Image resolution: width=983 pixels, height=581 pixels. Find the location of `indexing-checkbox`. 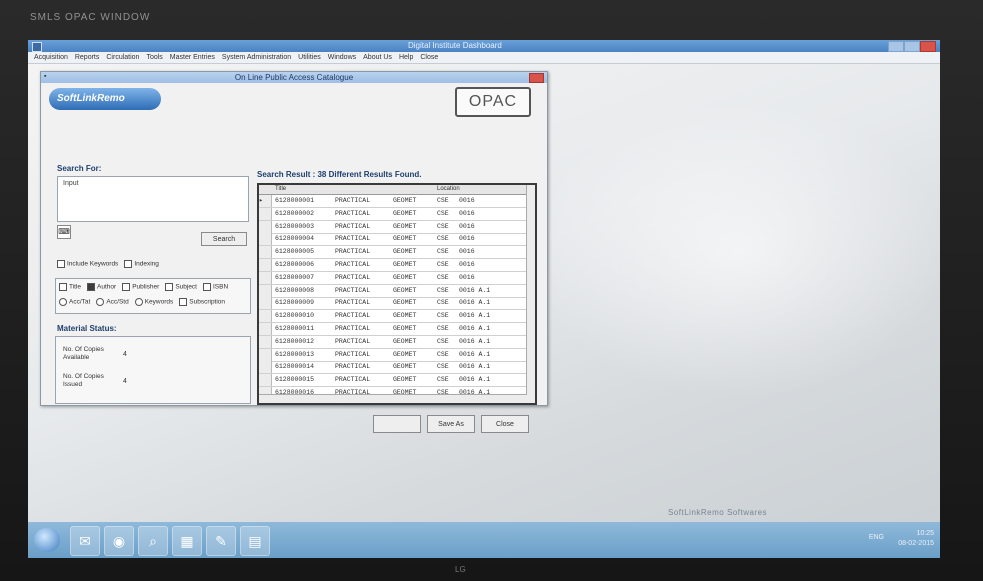

indexing-checkbox is located at coordinates (128, 264).